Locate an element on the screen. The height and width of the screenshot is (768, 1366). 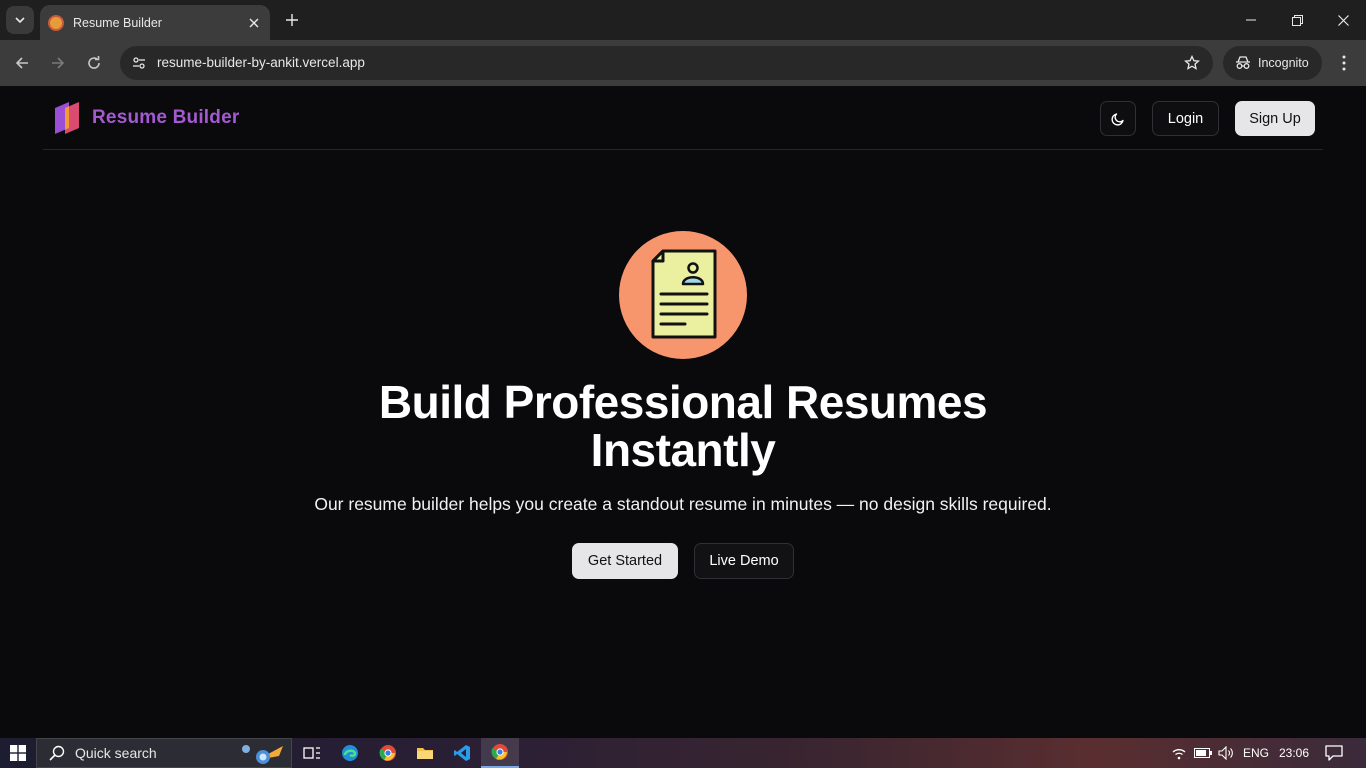
reload-icon is located at coordinates (94, 63).